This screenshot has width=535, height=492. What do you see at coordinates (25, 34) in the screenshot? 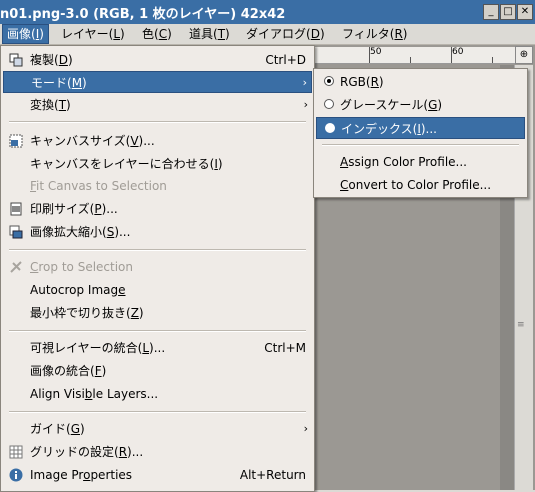
I see `menu-image: 画像(I)` at bounding box center [25, 34].